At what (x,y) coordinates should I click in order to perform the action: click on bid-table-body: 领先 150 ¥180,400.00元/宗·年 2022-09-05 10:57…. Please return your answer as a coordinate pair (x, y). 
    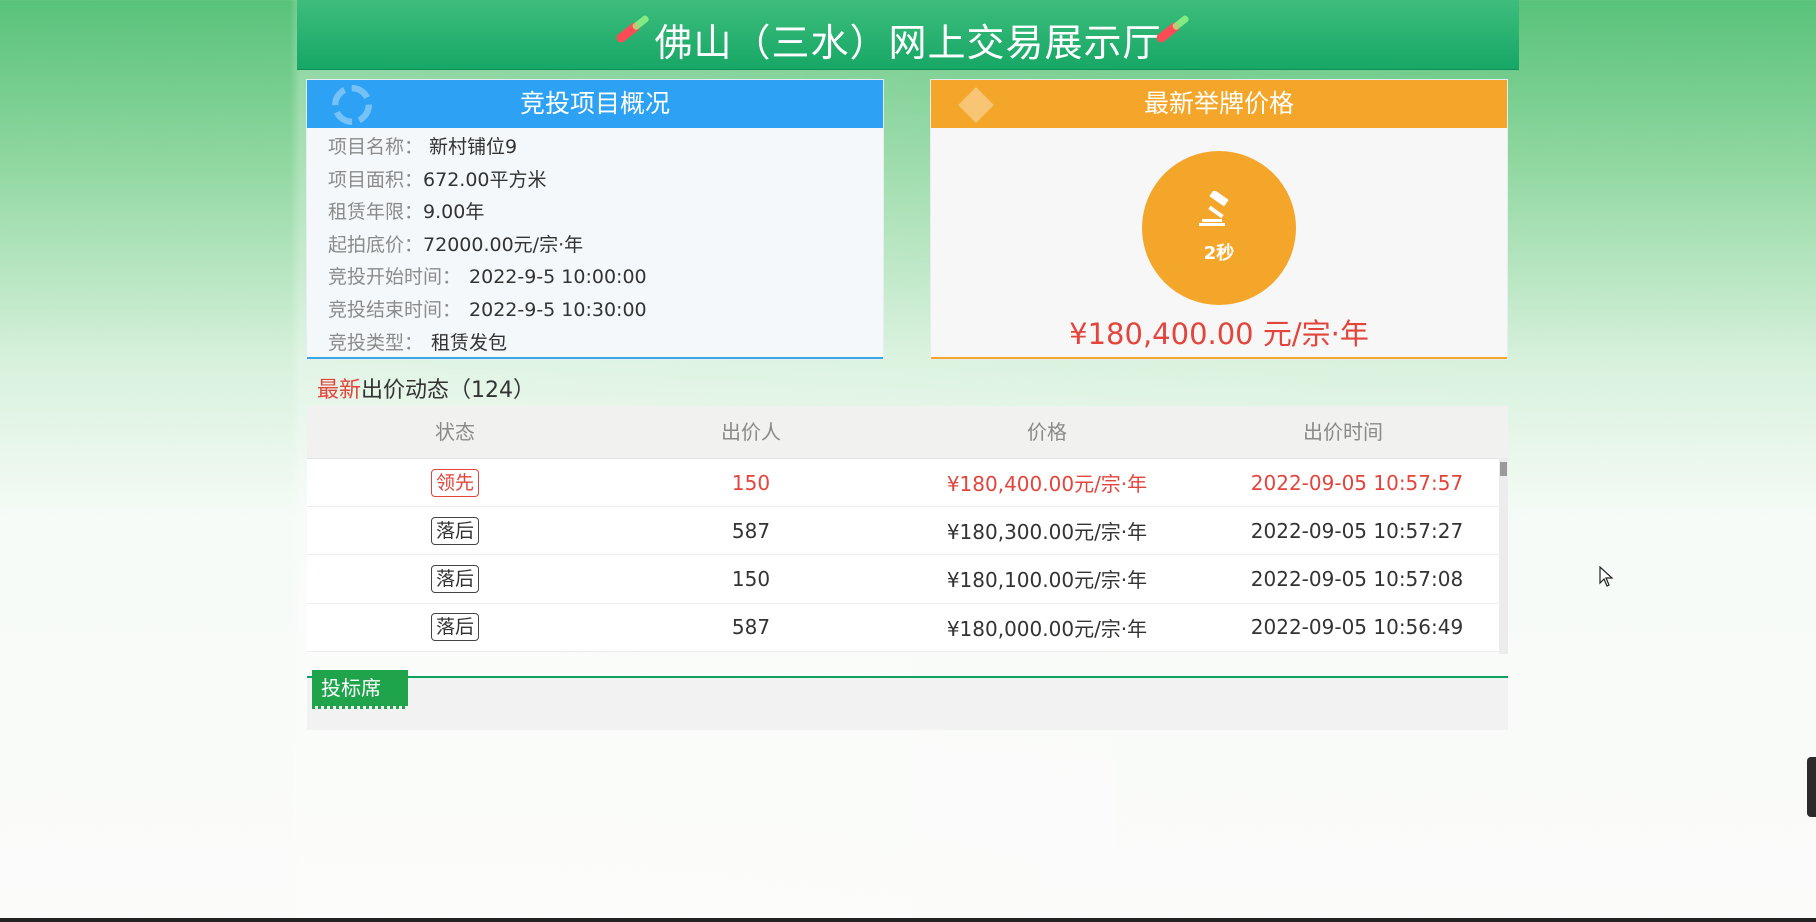
    Looking at the image, I should click on (907, 555).